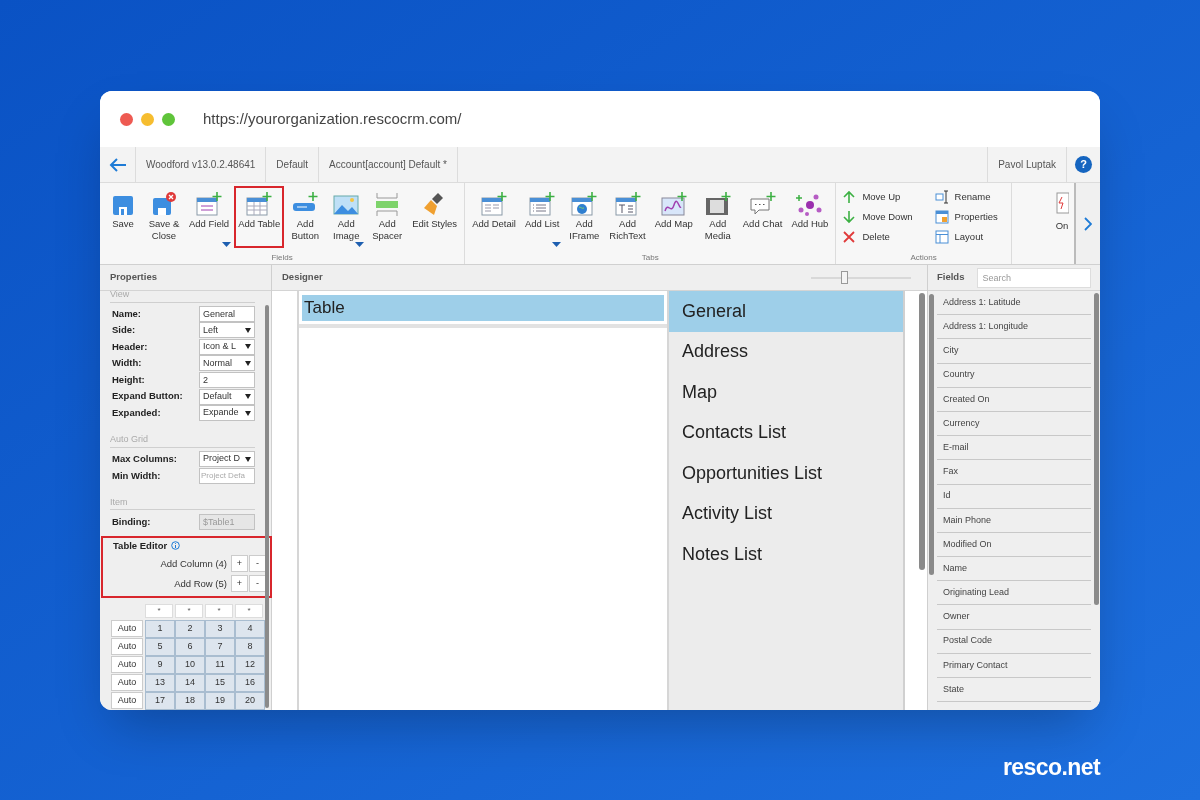 The height and width of the screenshot is (800, 1200). Describe the element at coordinates (293, 164) in the screenshot. I see `breadcrumb-tab: Default` at that location.